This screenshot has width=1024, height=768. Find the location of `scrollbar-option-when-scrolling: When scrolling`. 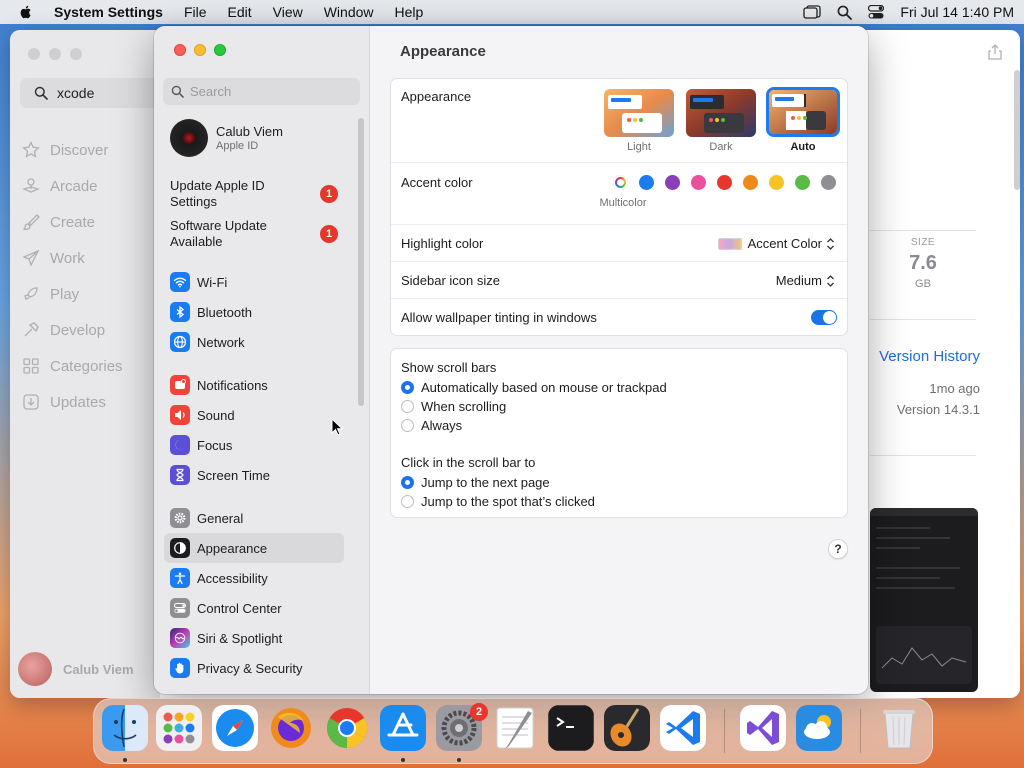

scrollbar-option-when-scrolling: When scrolling is located at coordinates (453, 406).